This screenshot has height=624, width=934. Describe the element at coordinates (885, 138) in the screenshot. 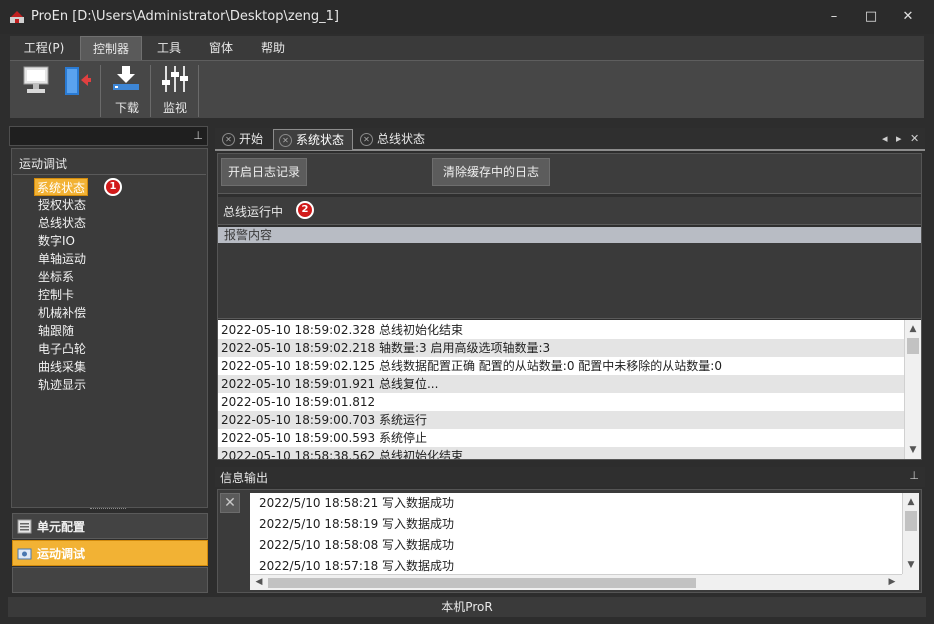

I see `scroll-tabs-left-icon: ◂` at that location.